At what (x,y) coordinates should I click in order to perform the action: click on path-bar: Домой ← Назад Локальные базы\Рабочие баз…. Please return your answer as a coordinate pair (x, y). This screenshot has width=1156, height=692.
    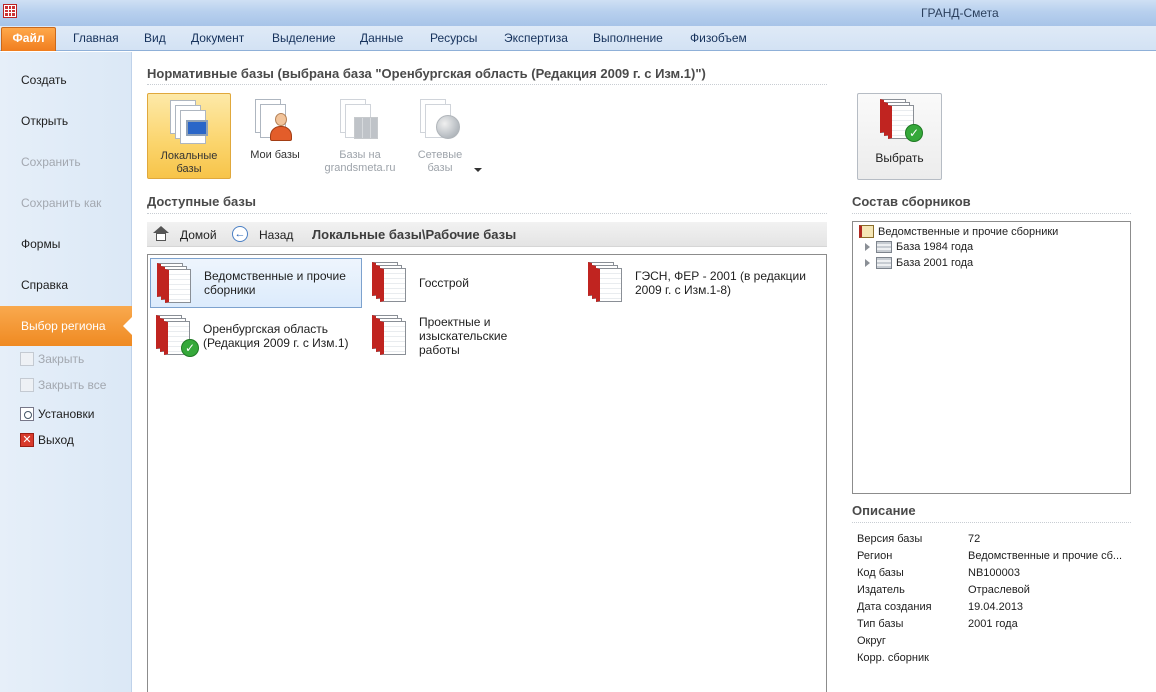
    Looking at the image, I should click on (487, 234).